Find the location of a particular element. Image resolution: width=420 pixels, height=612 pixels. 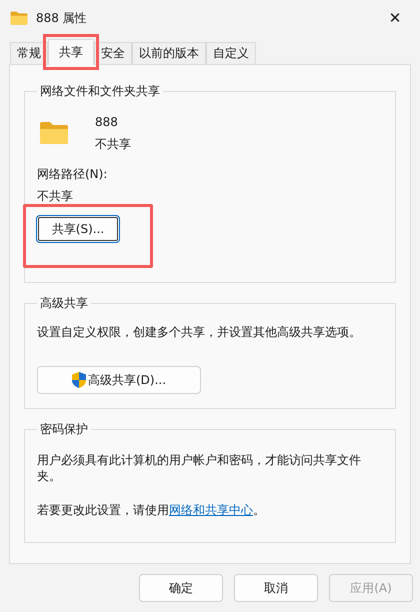

tab: 常规 is located at coordinates (29, 53).